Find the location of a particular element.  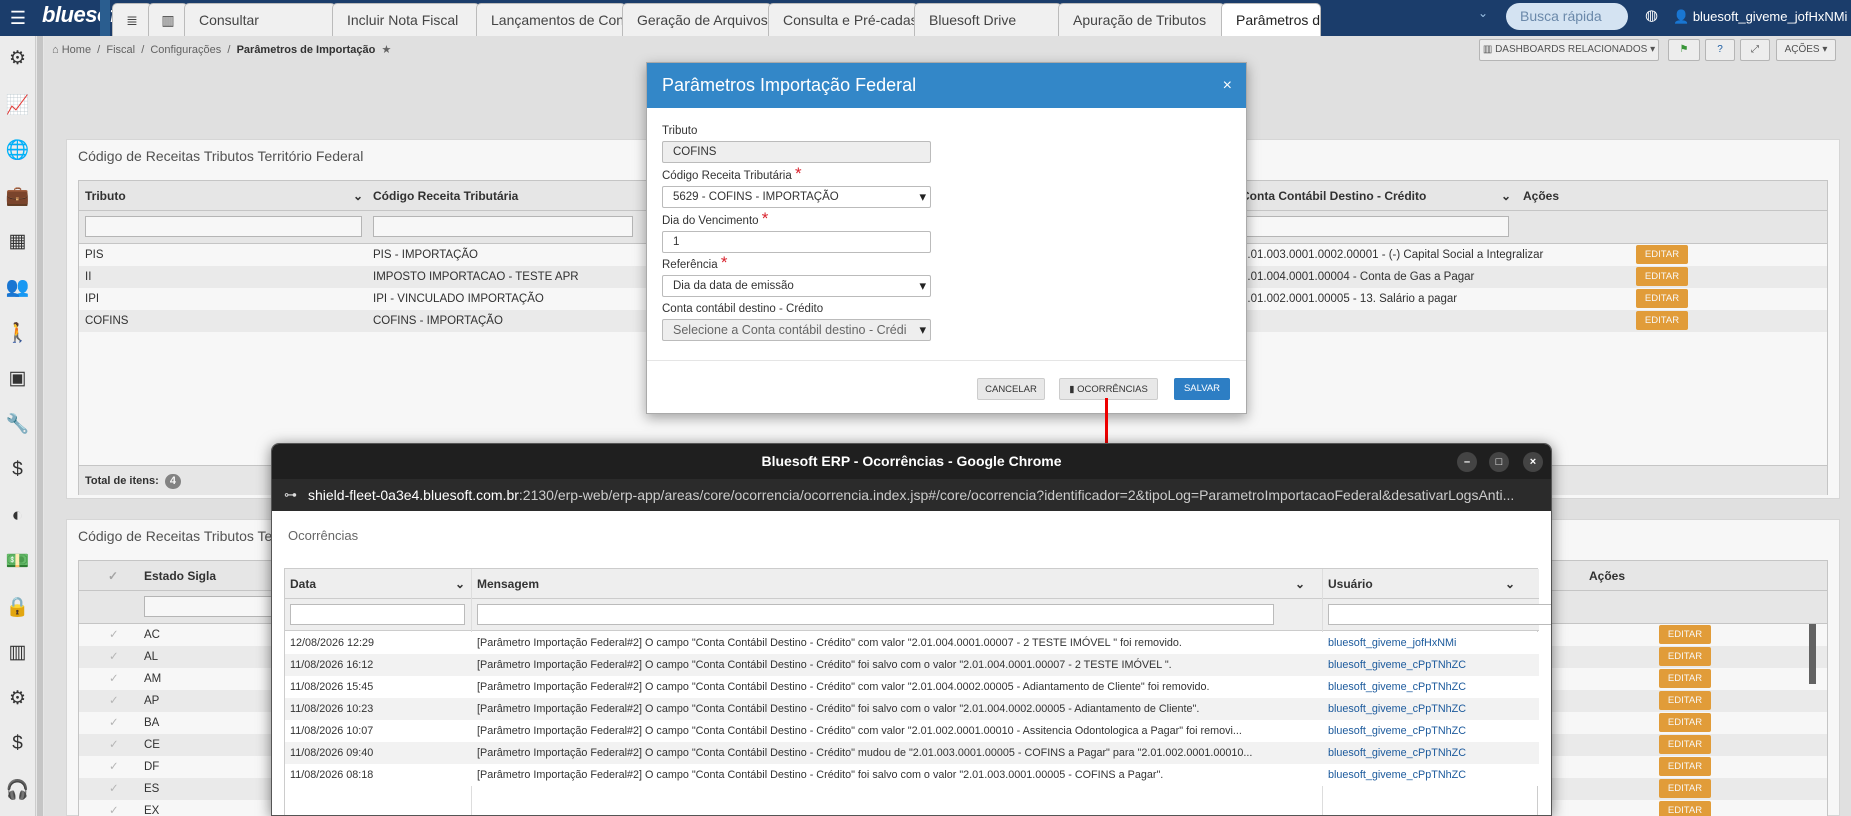

user-link: bluesoft_giveme_jofHxNMi is located at coordinates (1392, 643).